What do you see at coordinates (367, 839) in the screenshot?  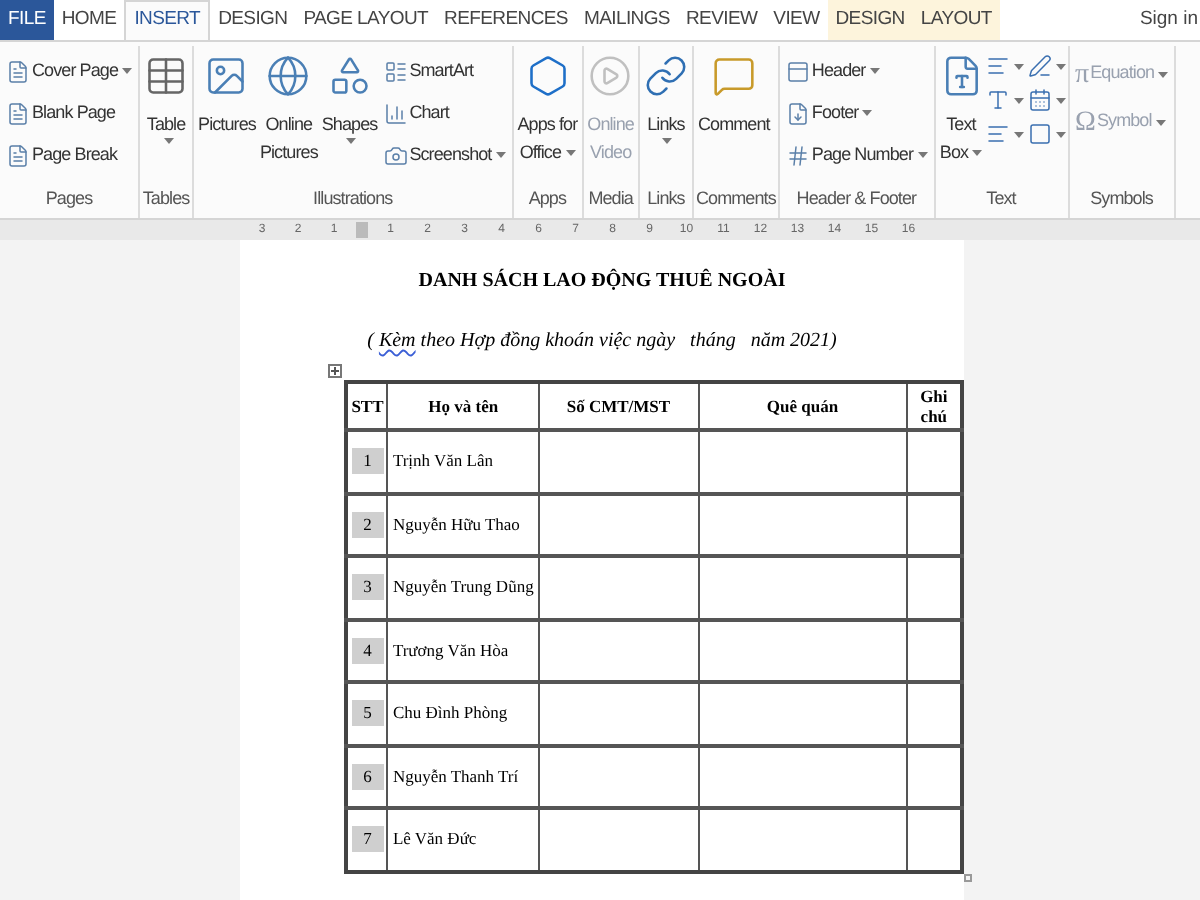 I see `row-number: 7` at bounding box center [367, 839].